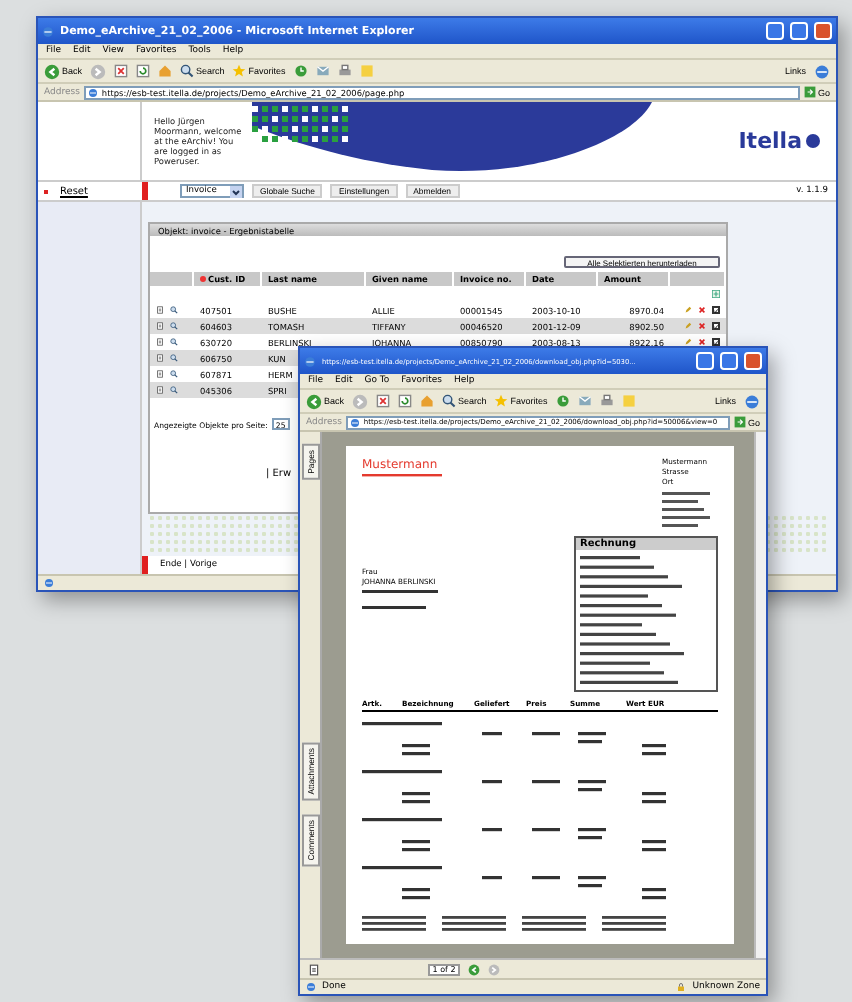 The image size is (852, 1002). Describe the element at coordinates (760, 695) in the screenshot. I see `scrollbar` at that location.